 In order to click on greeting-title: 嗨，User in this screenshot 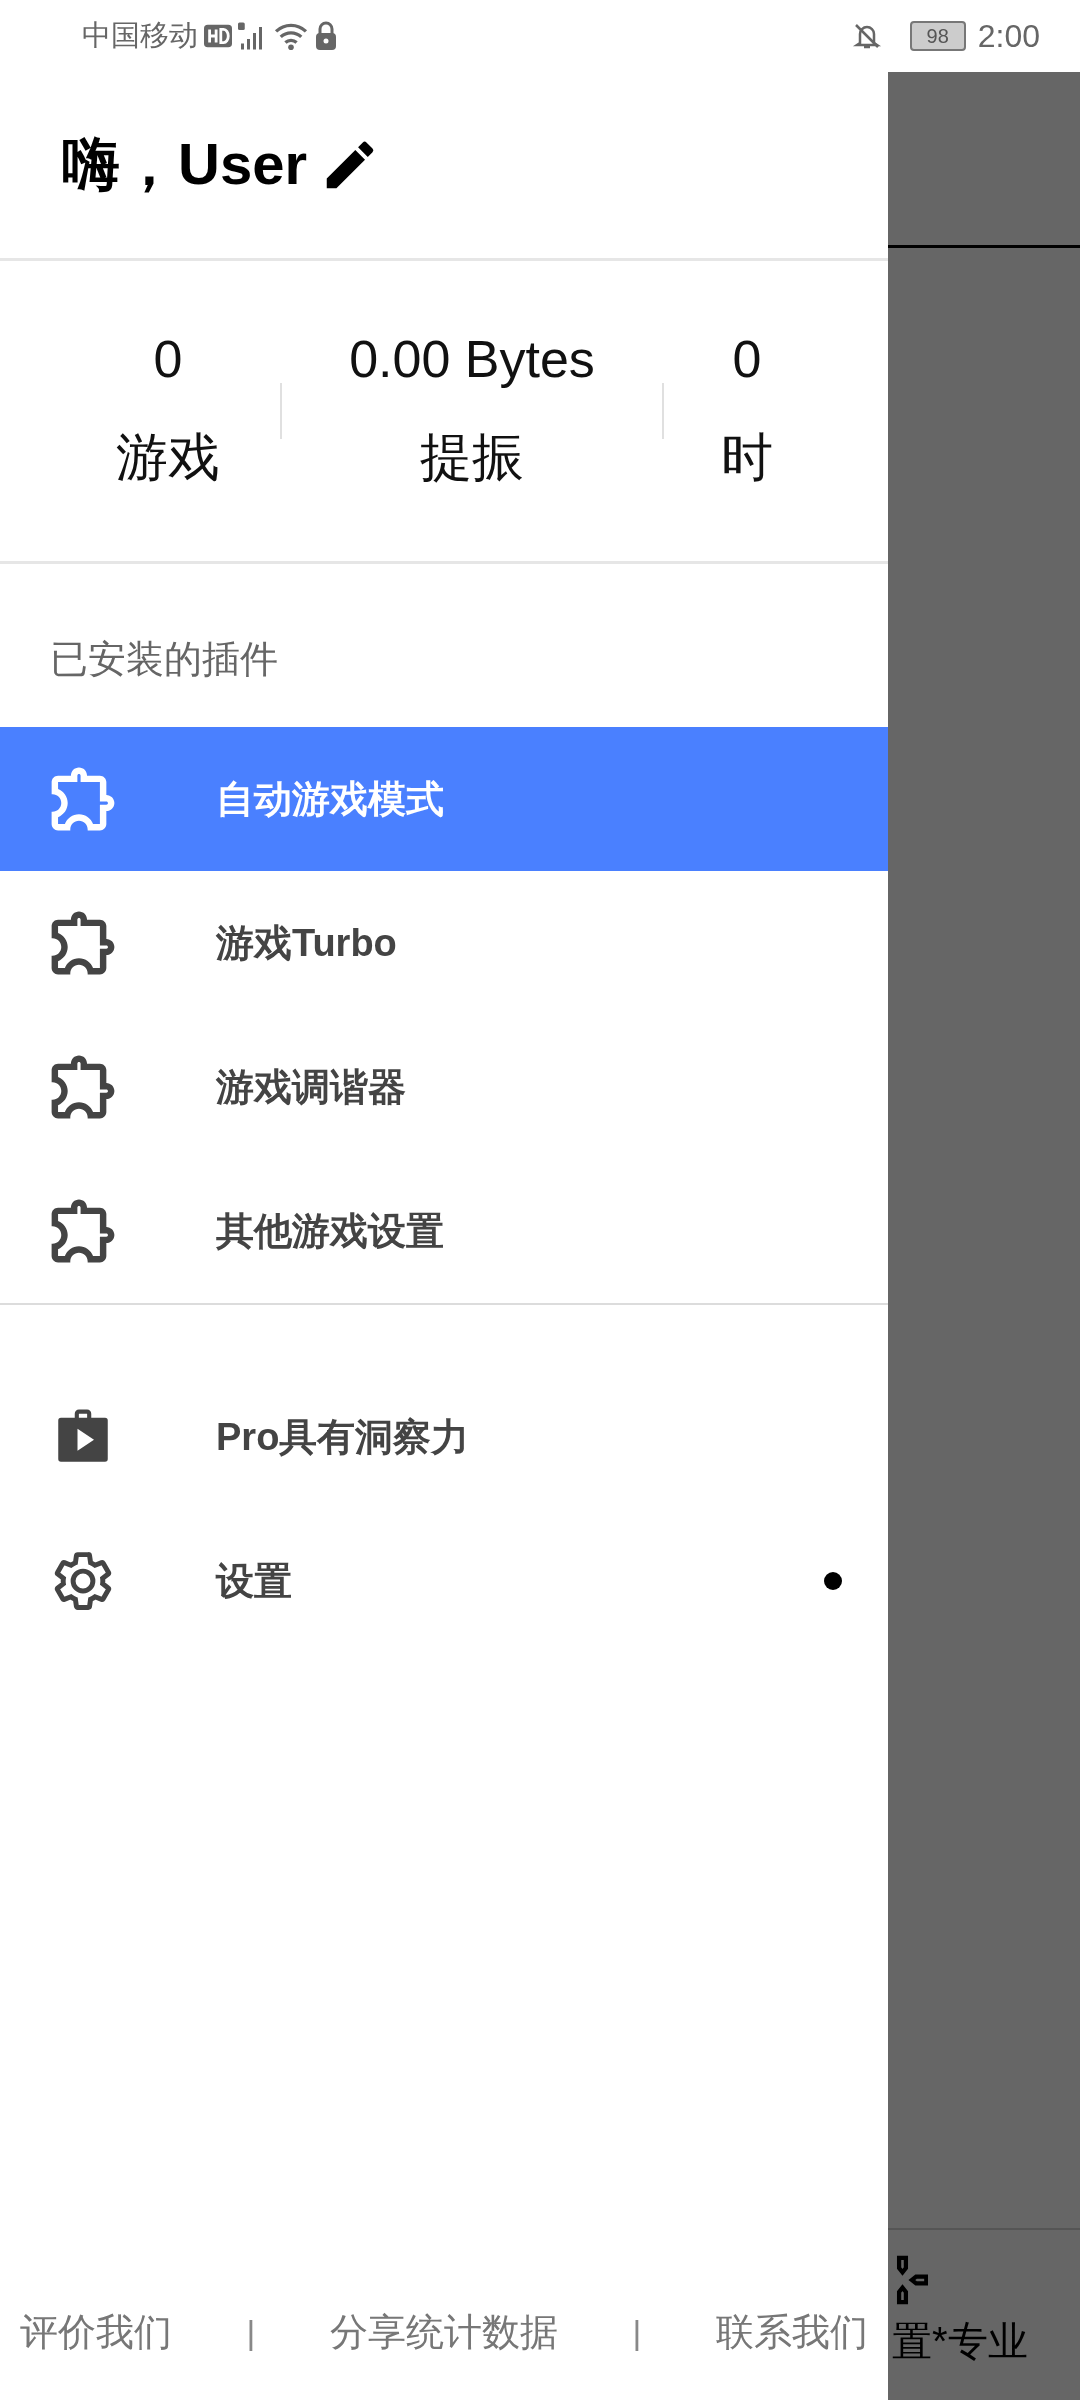, I will do `click(184, 164)`.